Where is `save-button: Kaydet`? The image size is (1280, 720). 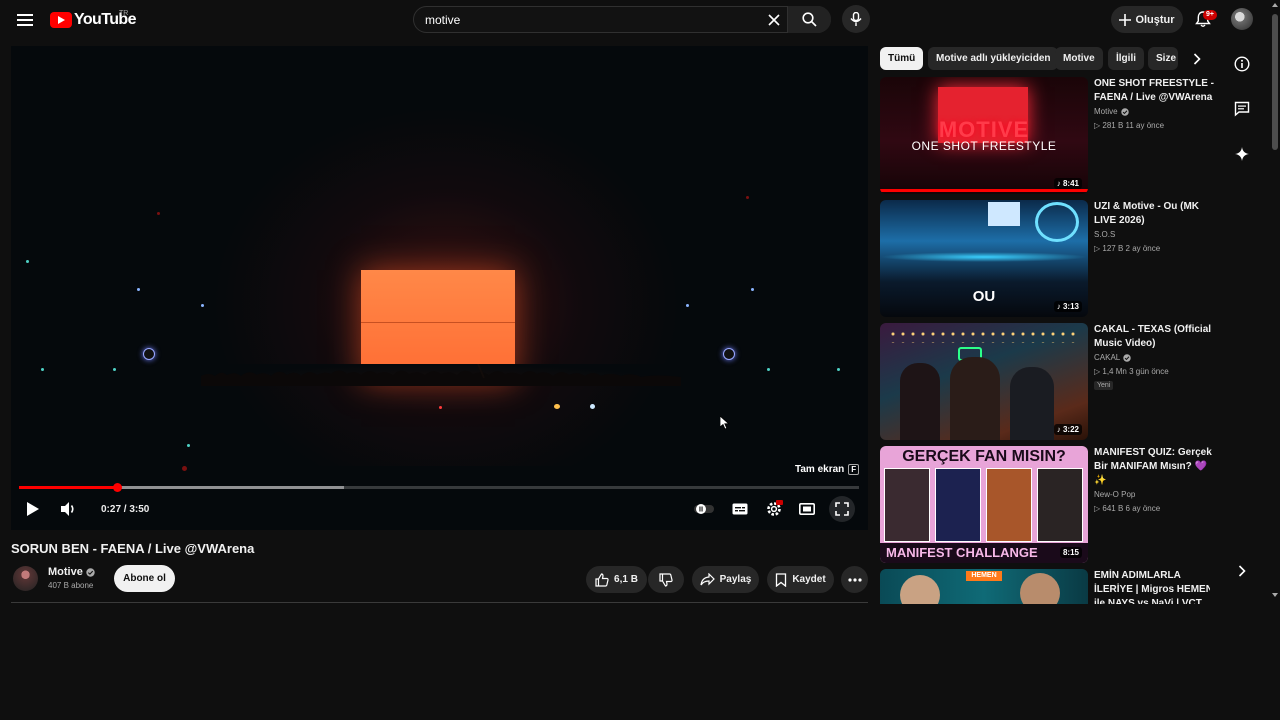
save-button: Kaydet is located at coordinates (800, 579).